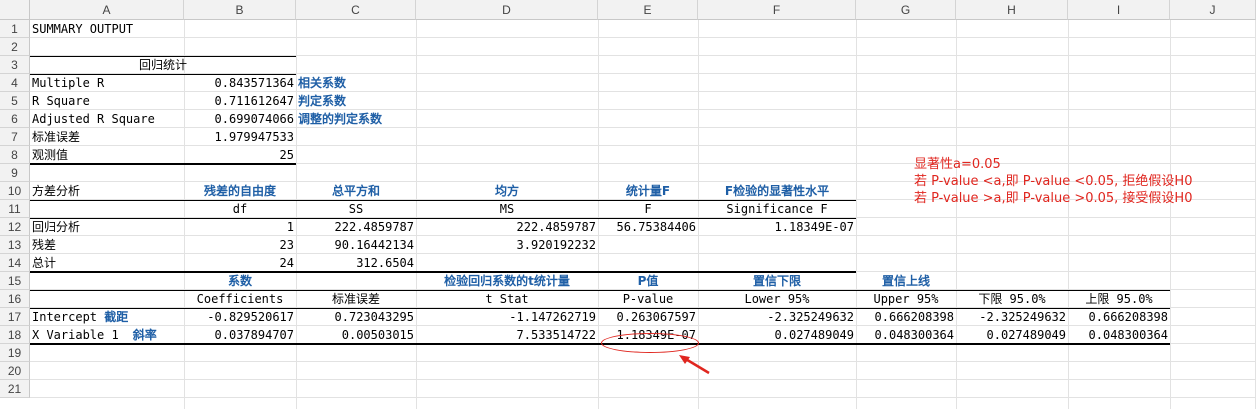 This screenshot has height=409, width=1256. Describe the element at coordinates (15, 29) in the screenshot. I see `row-header: 1` at that location.